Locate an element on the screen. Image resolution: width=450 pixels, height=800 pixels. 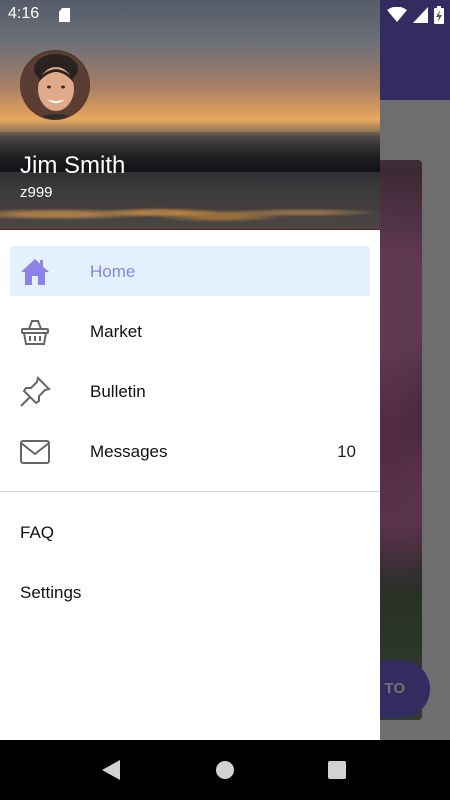
mail-icon is located at coordinates (35, 452).